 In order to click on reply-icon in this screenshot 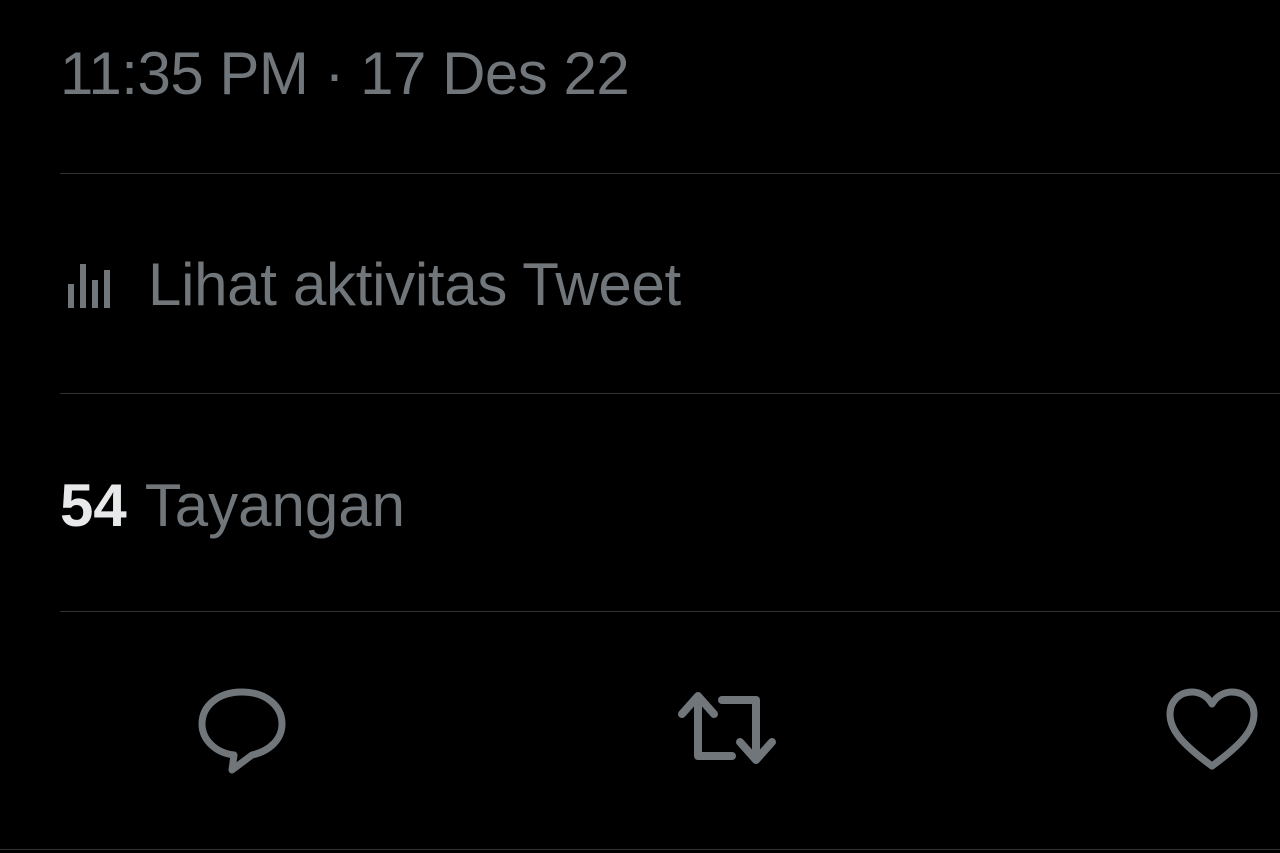, I will do `click(242, 730)`.